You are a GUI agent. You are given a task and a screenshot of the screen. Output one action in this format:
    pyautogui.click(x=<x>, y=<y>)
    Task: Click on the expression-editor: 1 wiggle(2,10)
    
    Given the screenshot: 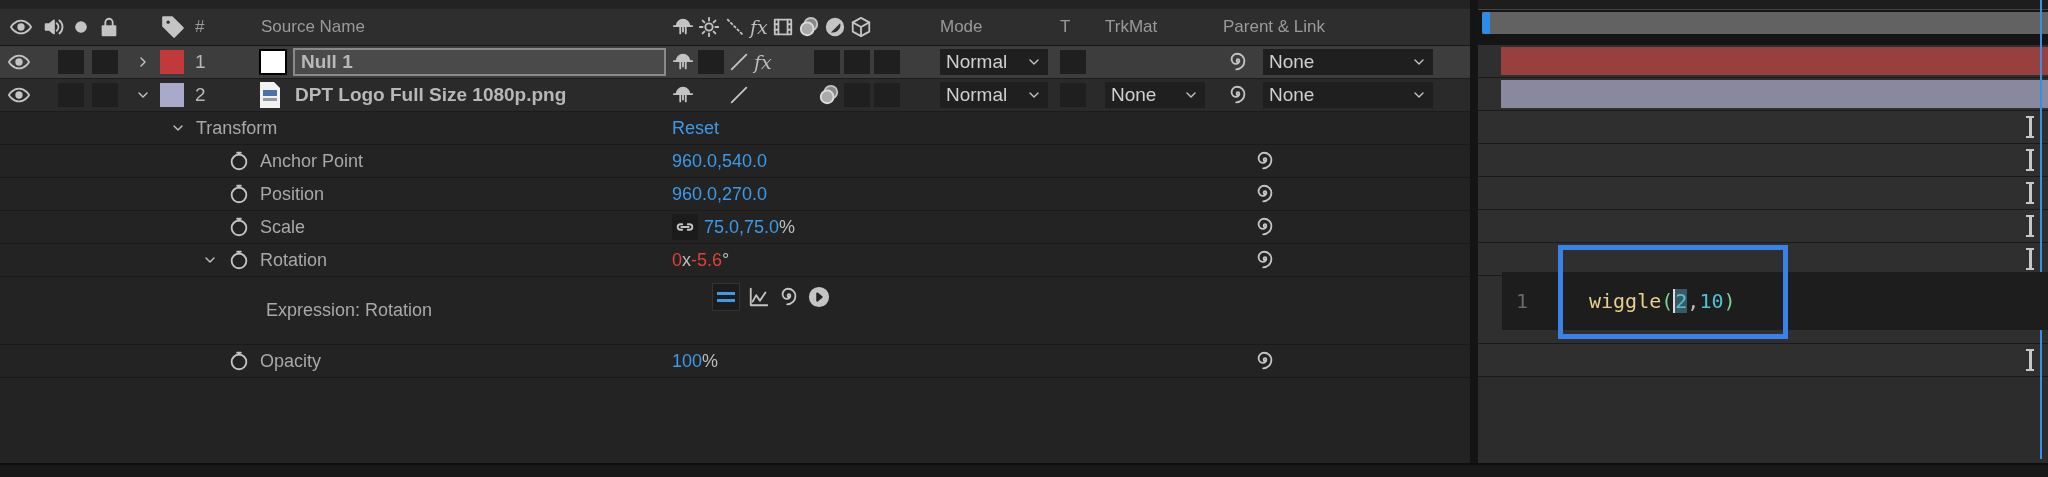 What is the action you would take?
    pyautogui.click(x=1775, y=292)
    